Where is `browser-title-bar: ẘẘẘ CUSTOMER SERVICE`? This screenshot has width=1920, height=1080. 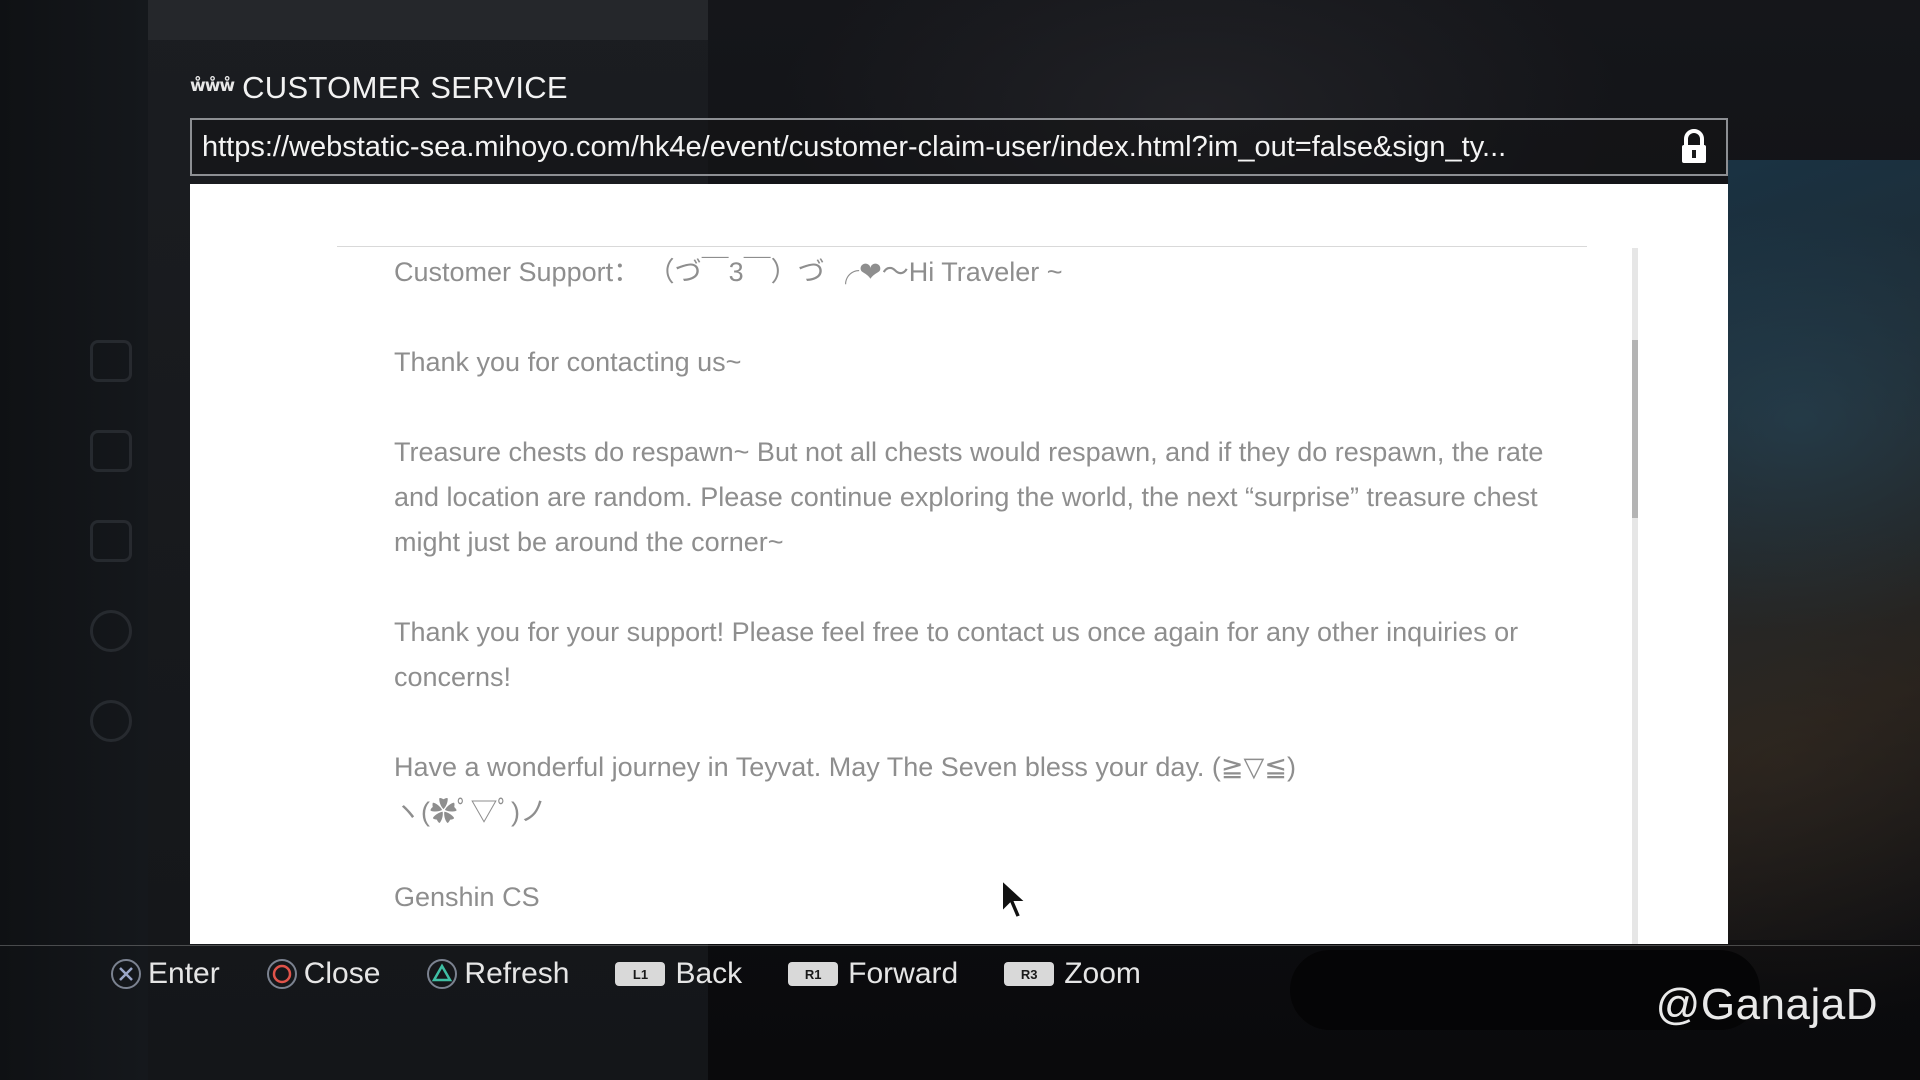
browser-title-bar: ẘẘẘ CUSTOMER SERVICE is located at coordinates (379, 88).